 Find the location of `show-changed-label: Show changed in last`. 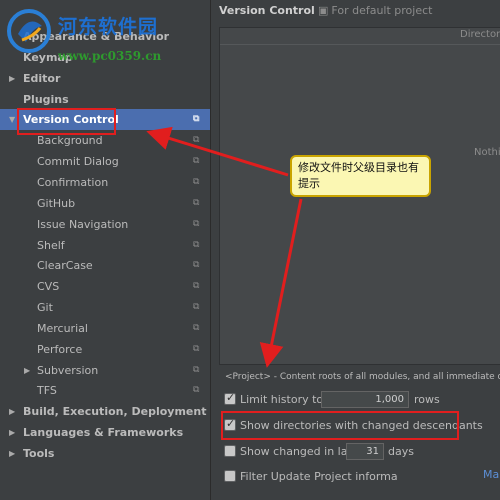

show-changed-label: Show changed in last is located at coordinates (299, 451).